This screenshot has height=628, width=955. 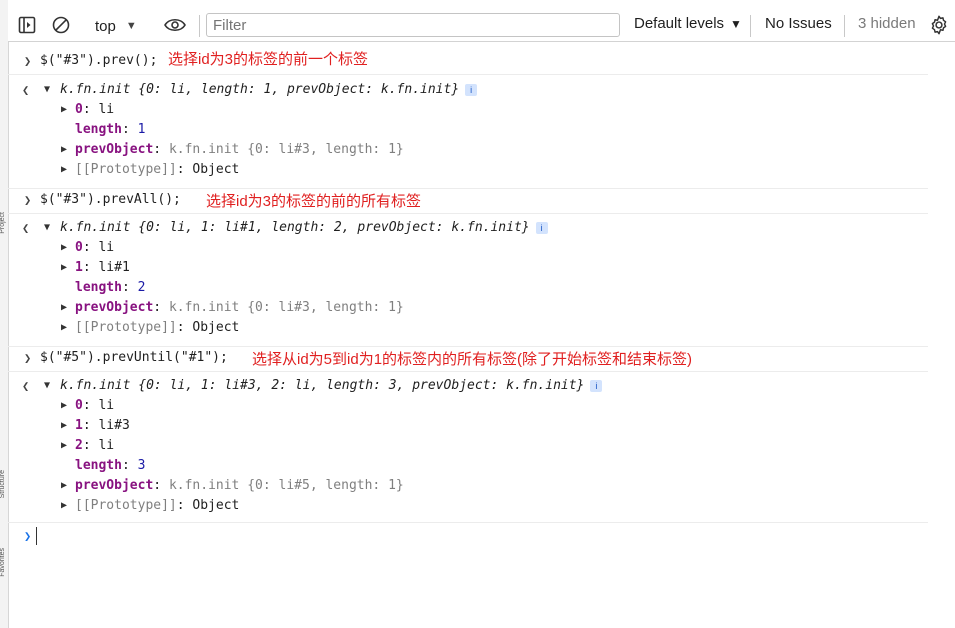 What do you see at coordinates (679, 23) in the screenshot?
I see `log-levels-label: Default levels` at bounding box center [679, 23].